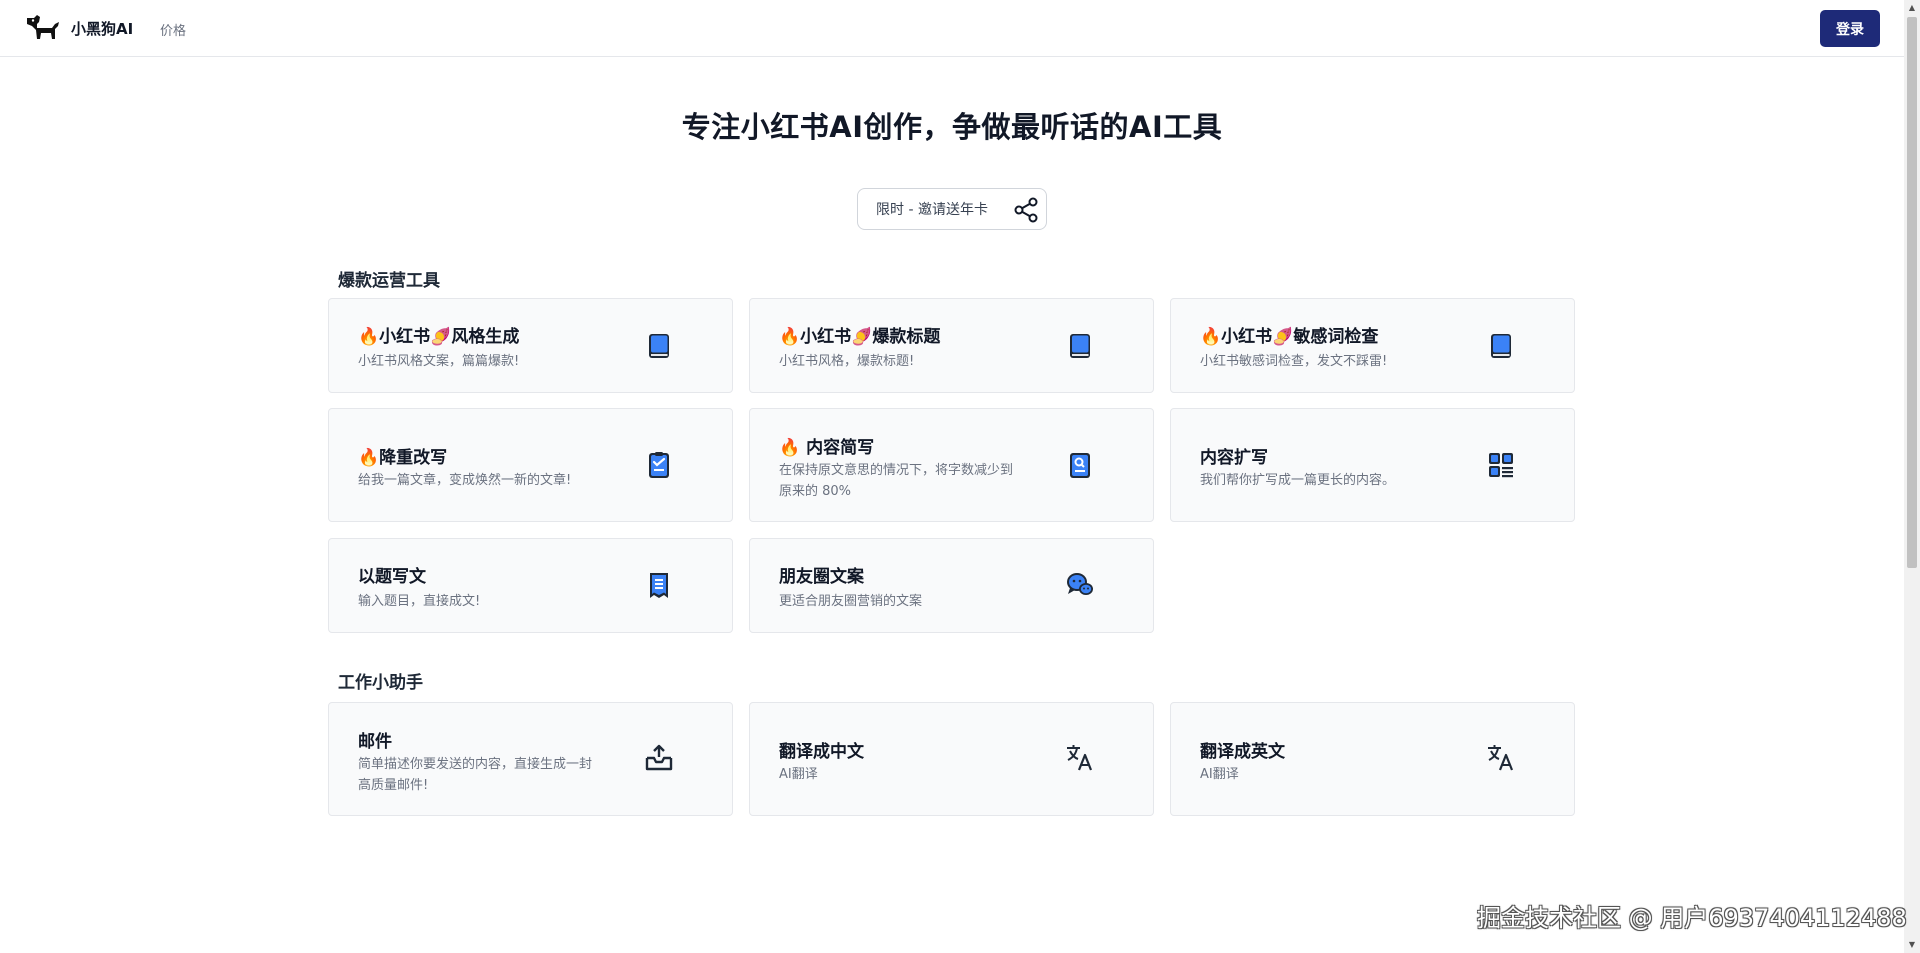 This screenshot has width=1920, height=953. Describe the element at coordinates (1501, 465) in the screenshot. I see `grid-list-icon` at that location.